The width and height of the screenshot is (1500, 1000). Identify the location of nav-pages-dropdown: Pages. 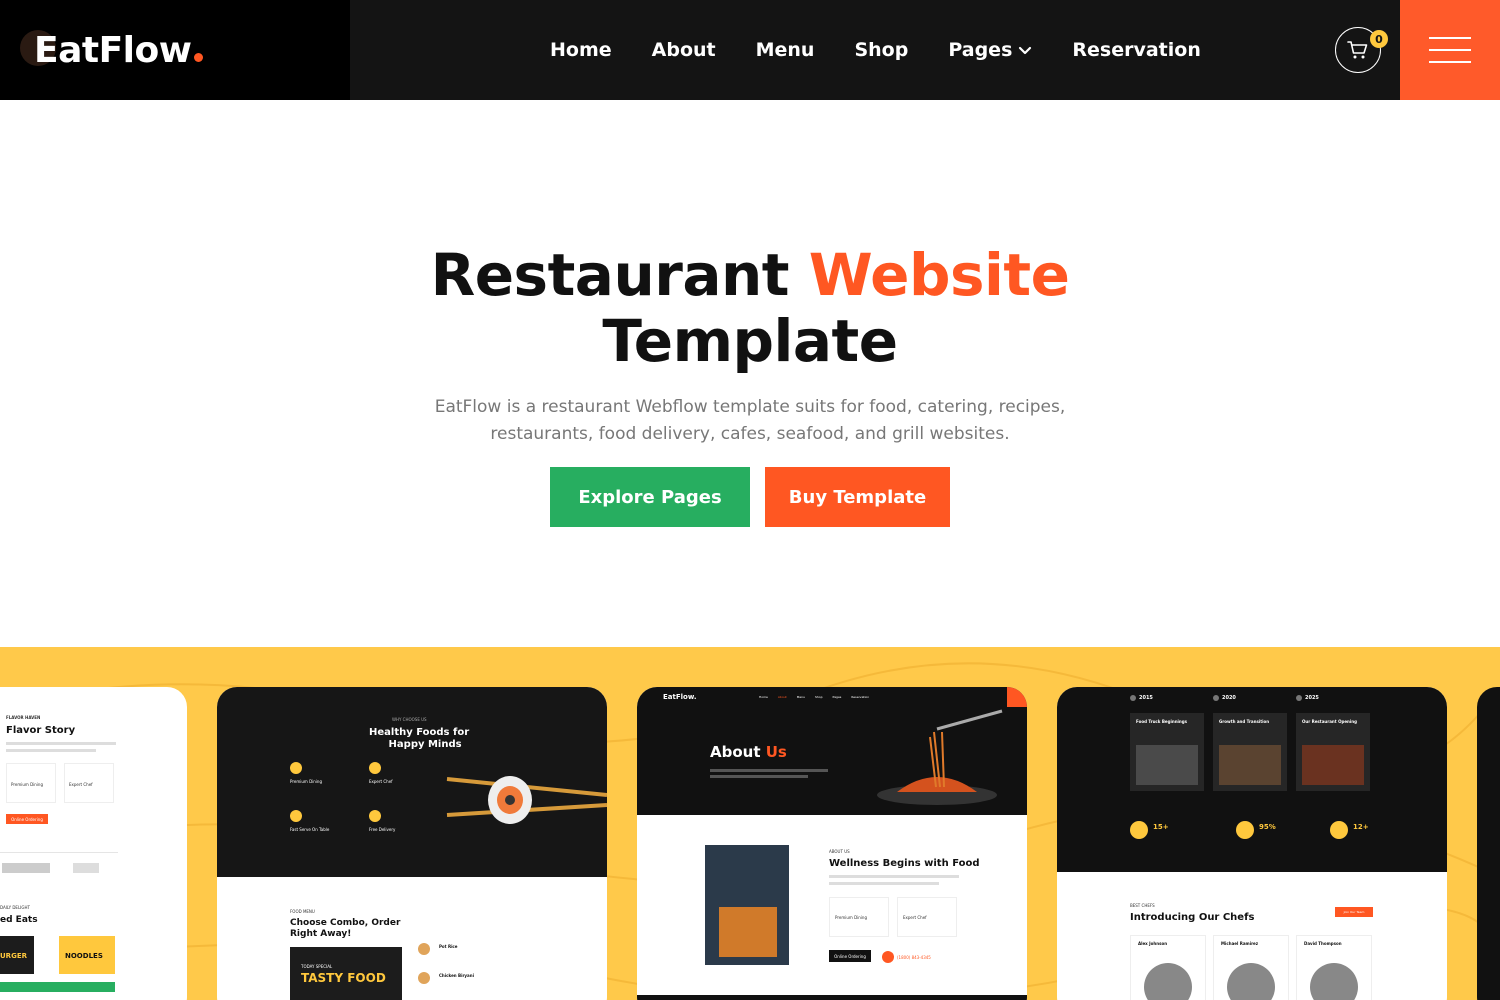
(990, 50).